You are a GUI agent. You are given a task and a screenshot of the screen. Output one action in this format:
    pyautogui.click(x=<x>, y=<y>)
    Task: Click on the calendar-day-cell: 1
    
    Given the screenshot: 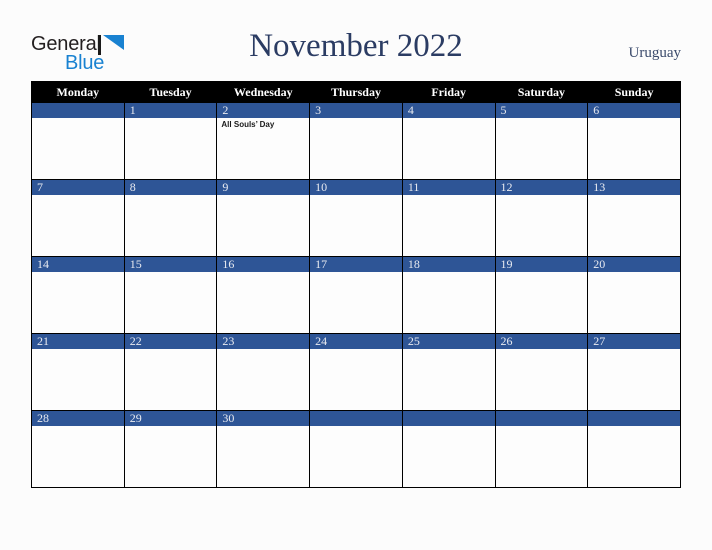 What is the action you would take?
    pyautogui.click(x=170, y=141)
    